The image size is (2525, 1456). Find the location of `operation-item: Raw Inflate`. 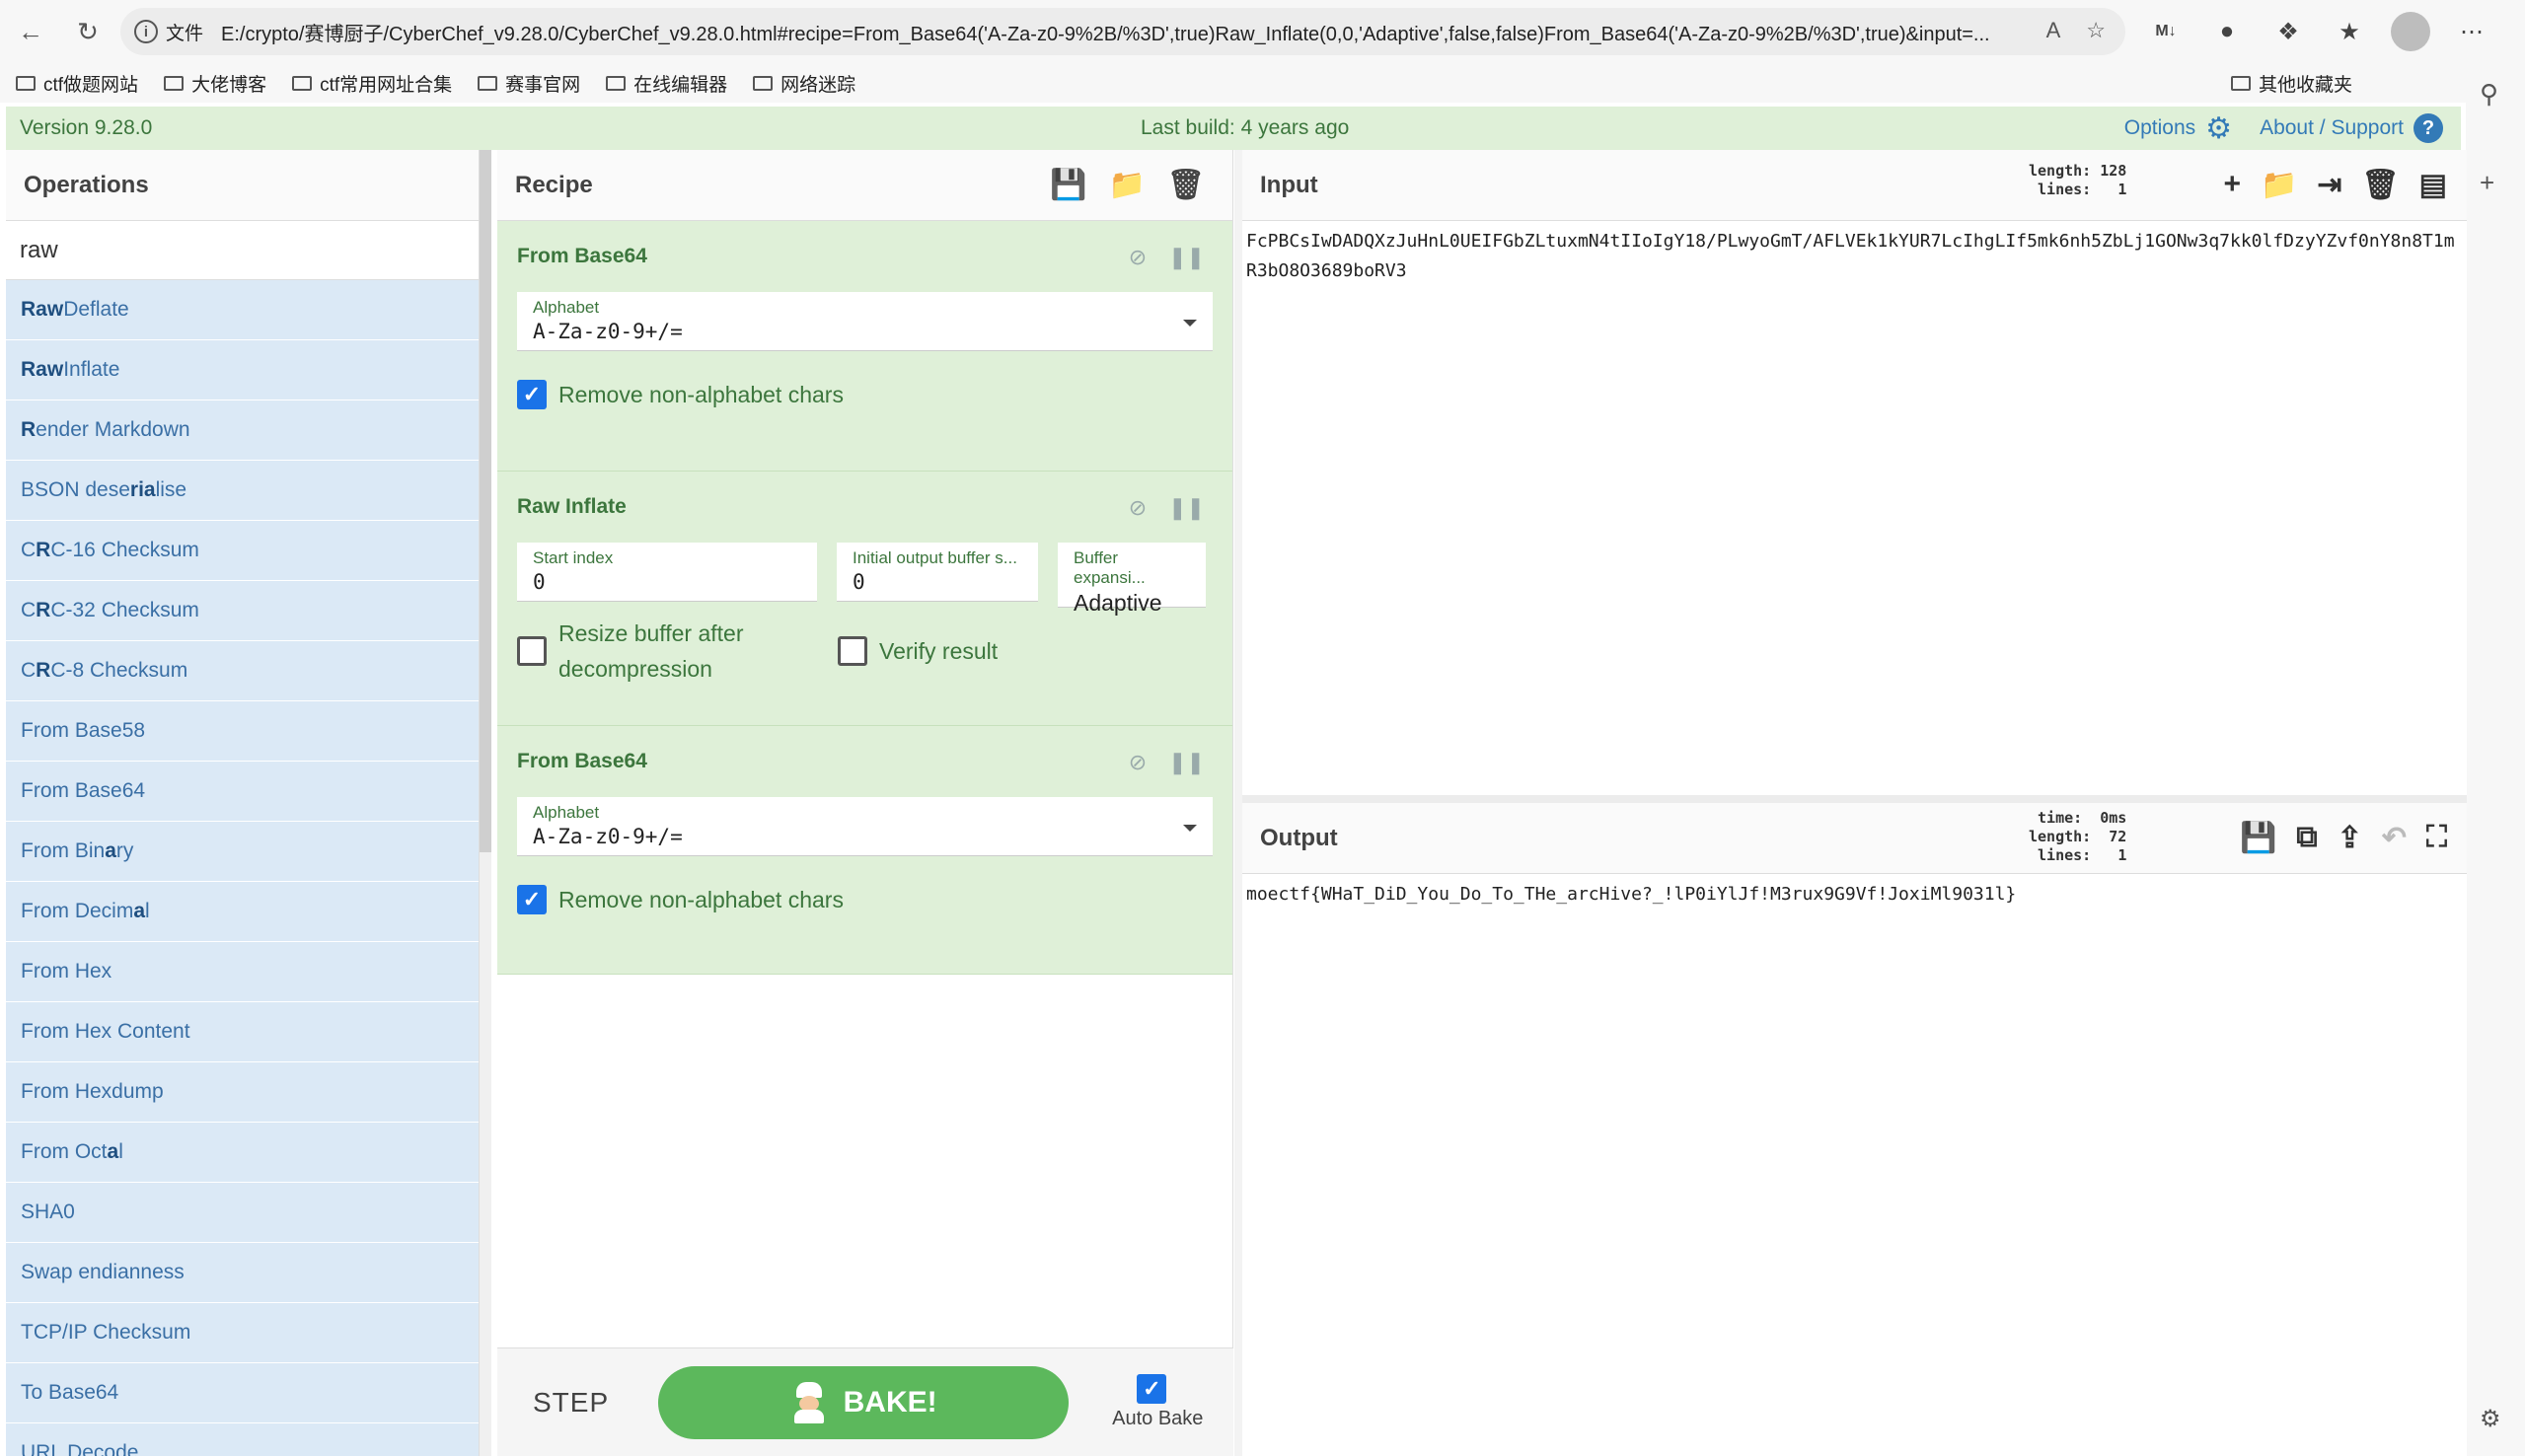

operation-item: Raw Inflate is located at coordinates (243, 370).